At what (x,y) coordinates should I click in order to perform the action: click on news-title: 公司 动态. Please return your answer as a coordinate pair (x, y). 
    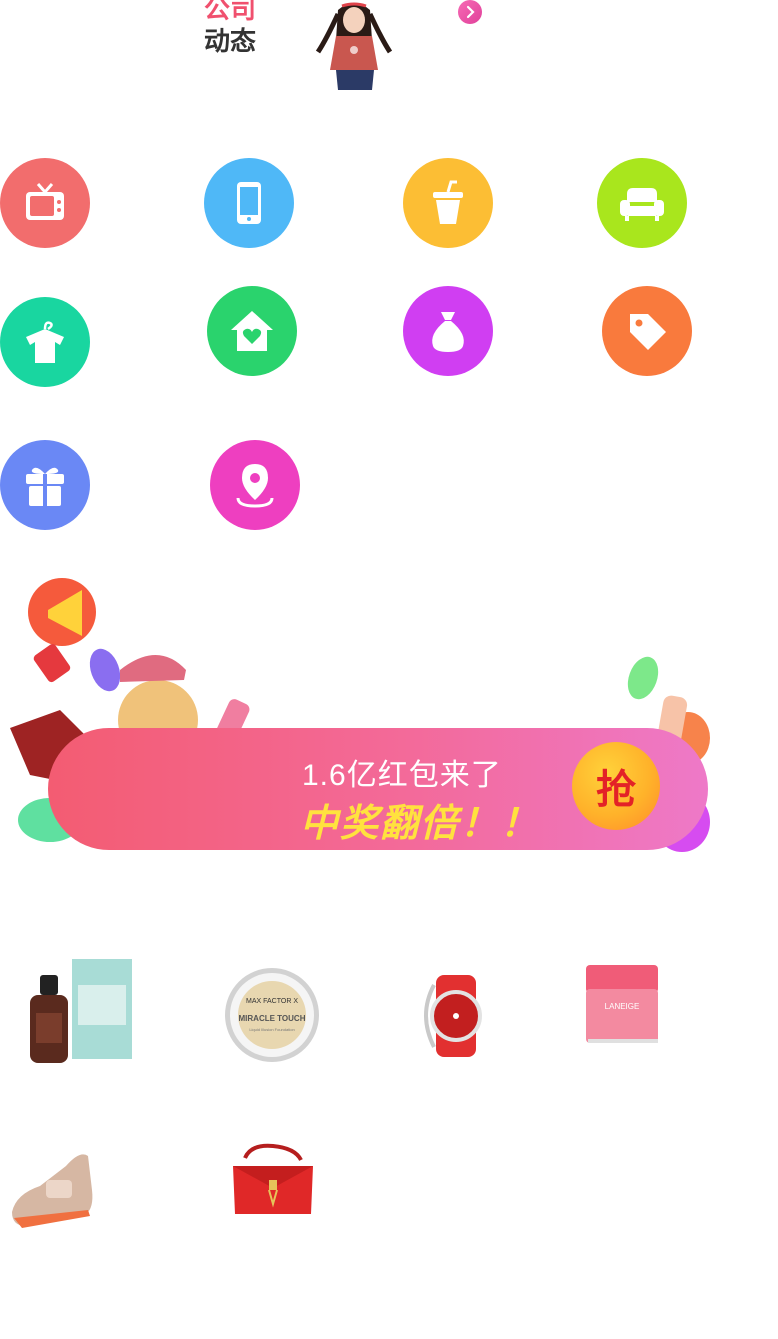
    Looking at the image, I should click on (239, 29).